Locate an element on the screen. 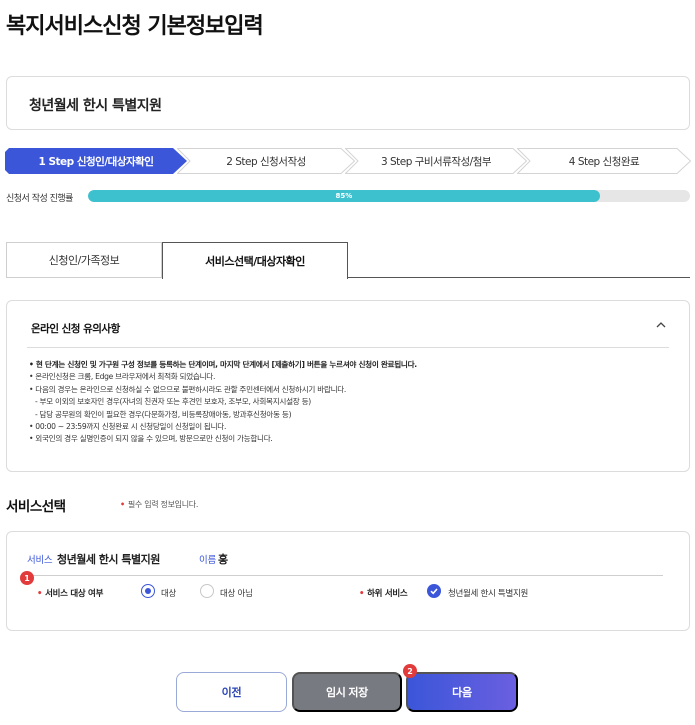 The image size is (695, 725). progress-value: 85% is located at coordinates (344, 196).